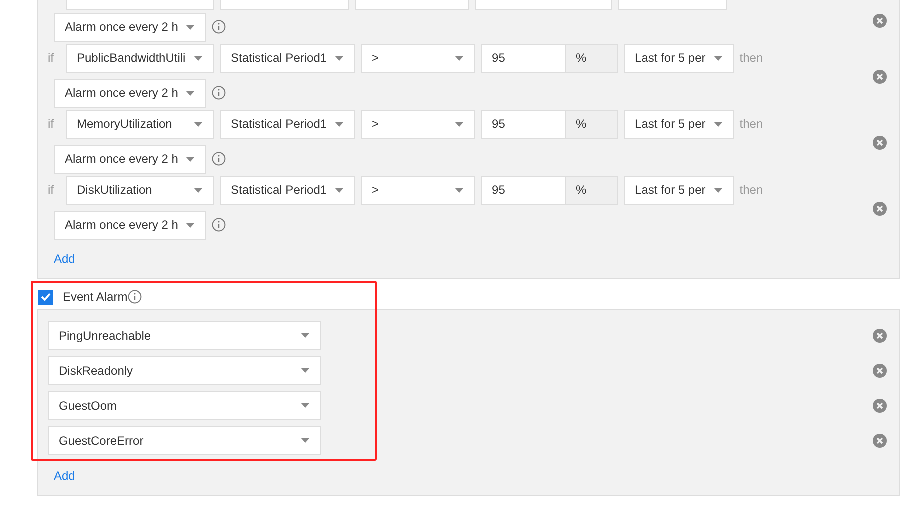  What do you see at coordinates (184, 370) in the screenshot?
I see `event-select: DiskReadonly` at bounding box center [184, 370].